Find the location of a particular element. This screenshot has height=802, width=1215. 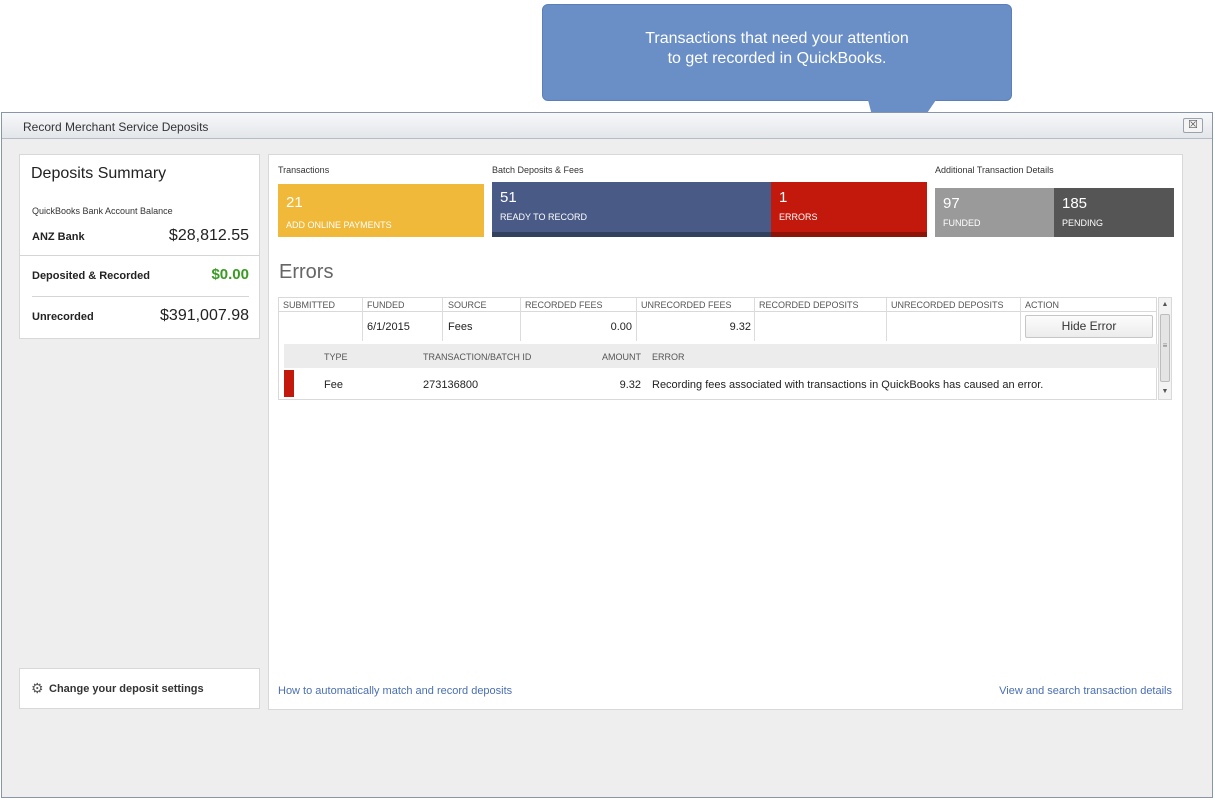

tile-count: 21 is located at coordinates (294, 202).